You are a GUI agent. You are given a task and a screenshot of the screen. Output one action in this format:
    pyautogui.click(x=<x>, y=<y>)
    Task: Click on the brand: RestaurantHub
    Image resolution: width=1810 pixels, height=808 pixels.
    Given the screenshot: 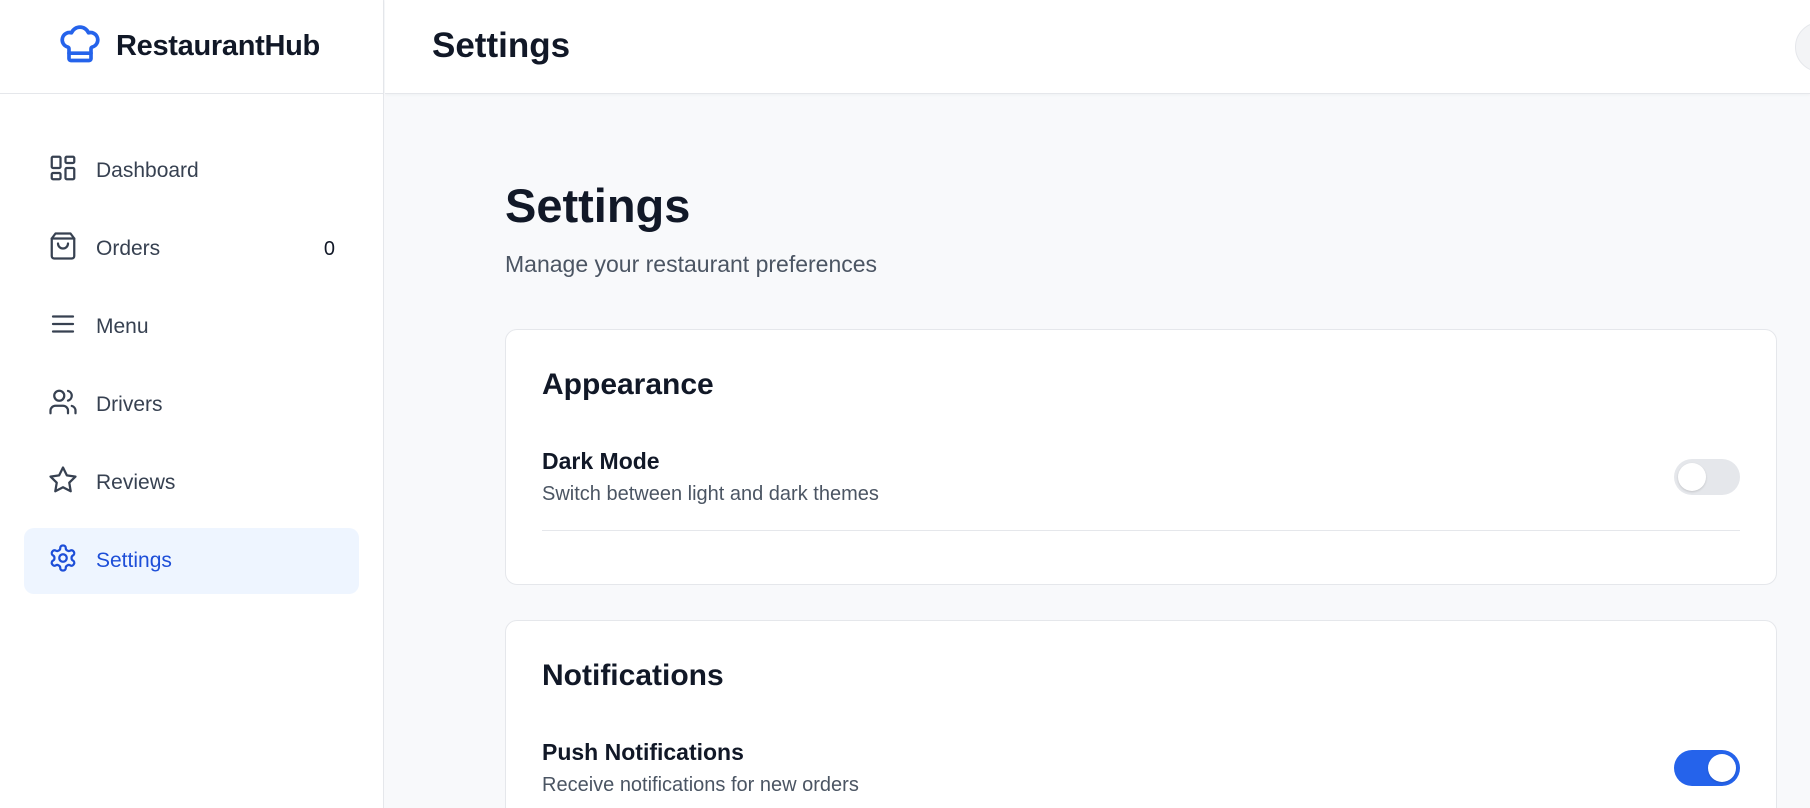 What is the action you would take?
    pyautogui.click(x=191, y=47)
    